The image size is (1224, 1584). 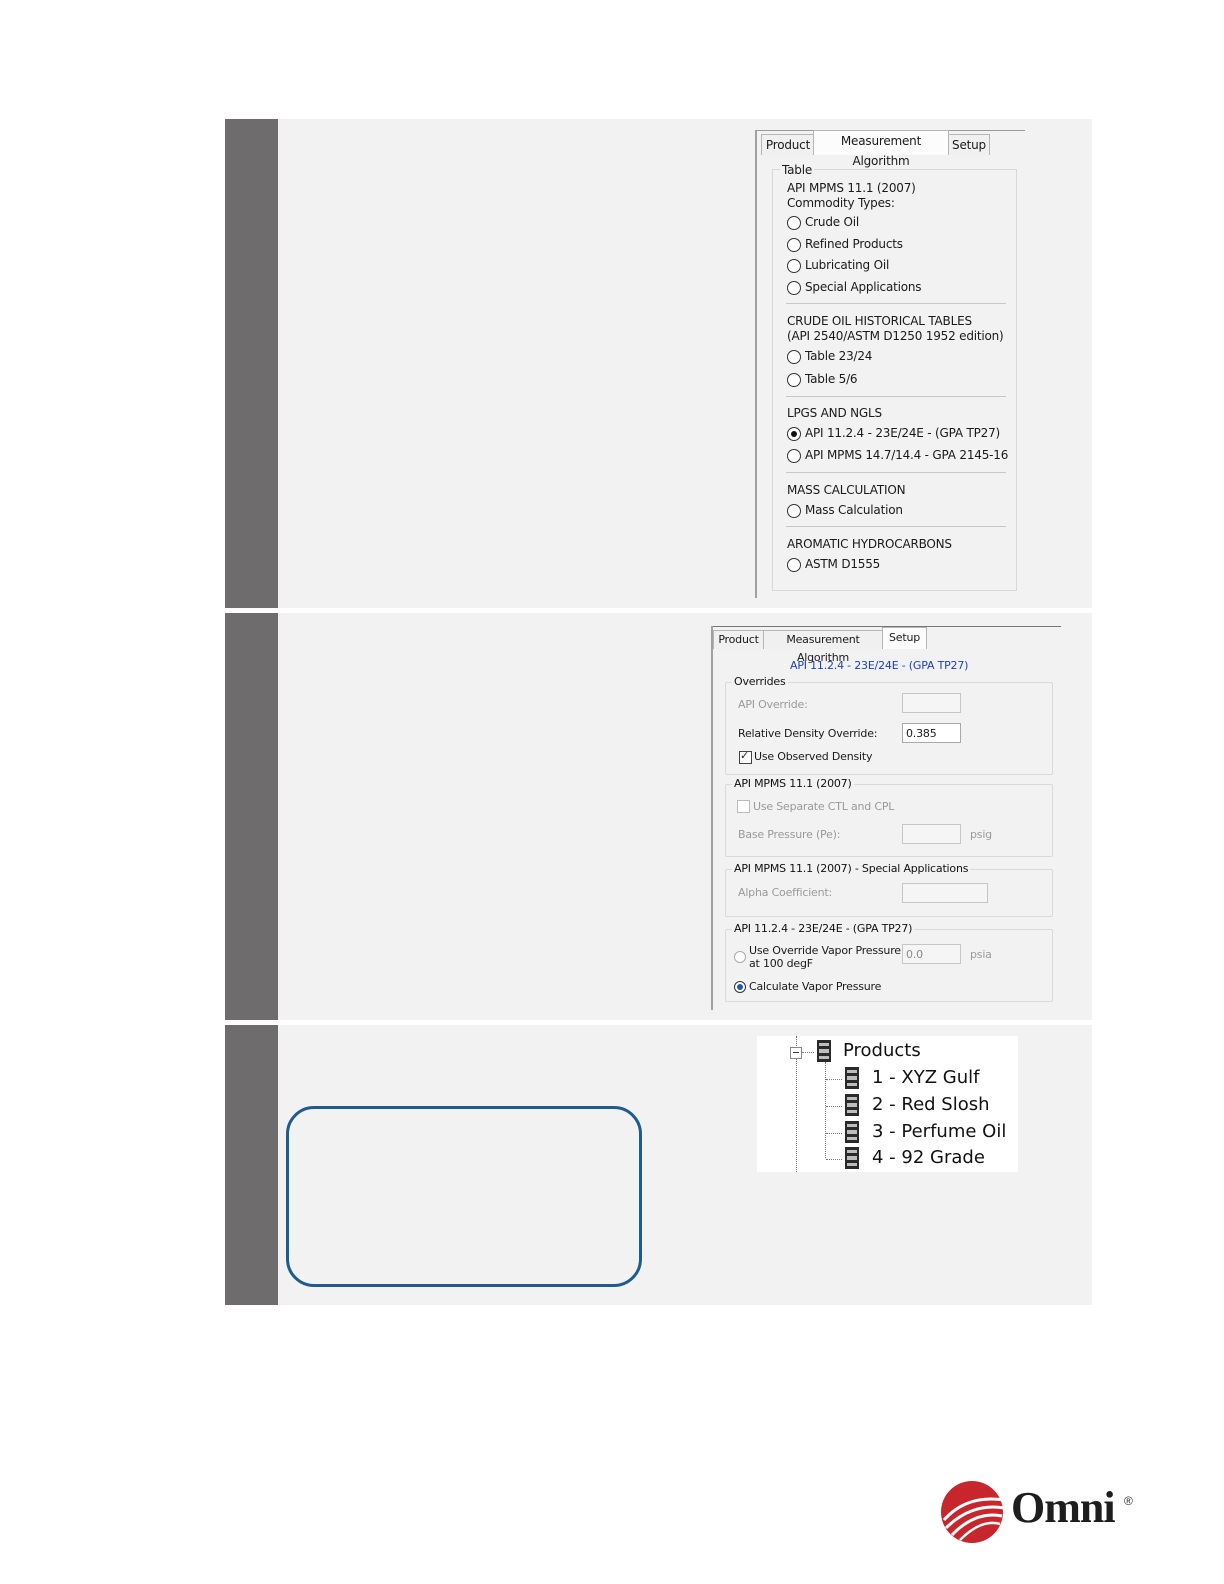 What do you see at coordinates (832, 222) in the screenshot?
I see `crude-oil-label: Crude Oil` at bounding box center [832, 222].